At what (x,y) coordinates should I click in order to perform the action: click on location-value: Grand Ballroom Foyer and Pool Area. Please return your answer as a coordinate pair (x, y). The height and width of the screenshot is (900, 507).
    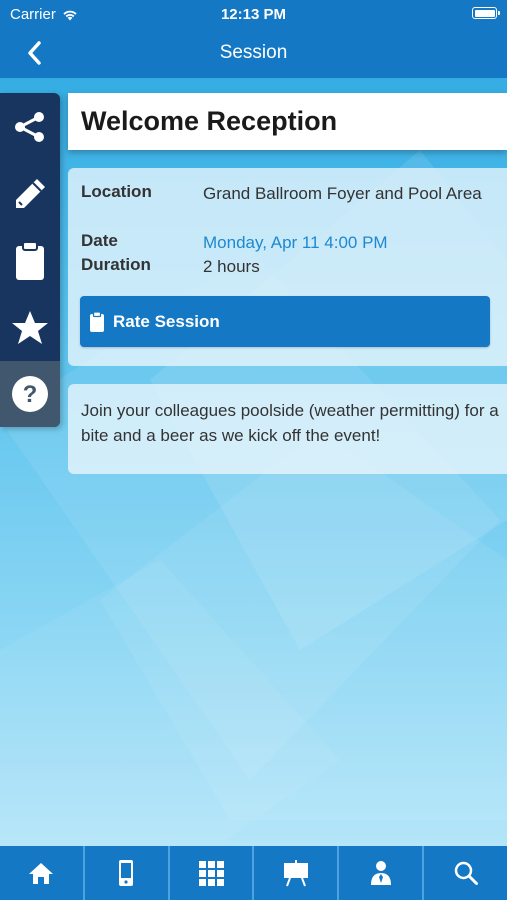
    Looking at the image, I should click on (342, 193).